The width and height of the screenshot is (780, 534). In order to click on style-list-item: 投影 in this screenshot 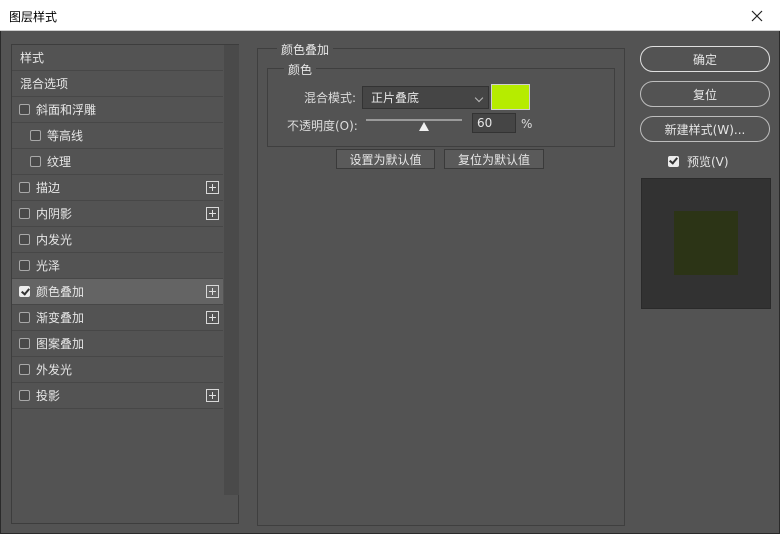, I will do `click(117, 396)`.